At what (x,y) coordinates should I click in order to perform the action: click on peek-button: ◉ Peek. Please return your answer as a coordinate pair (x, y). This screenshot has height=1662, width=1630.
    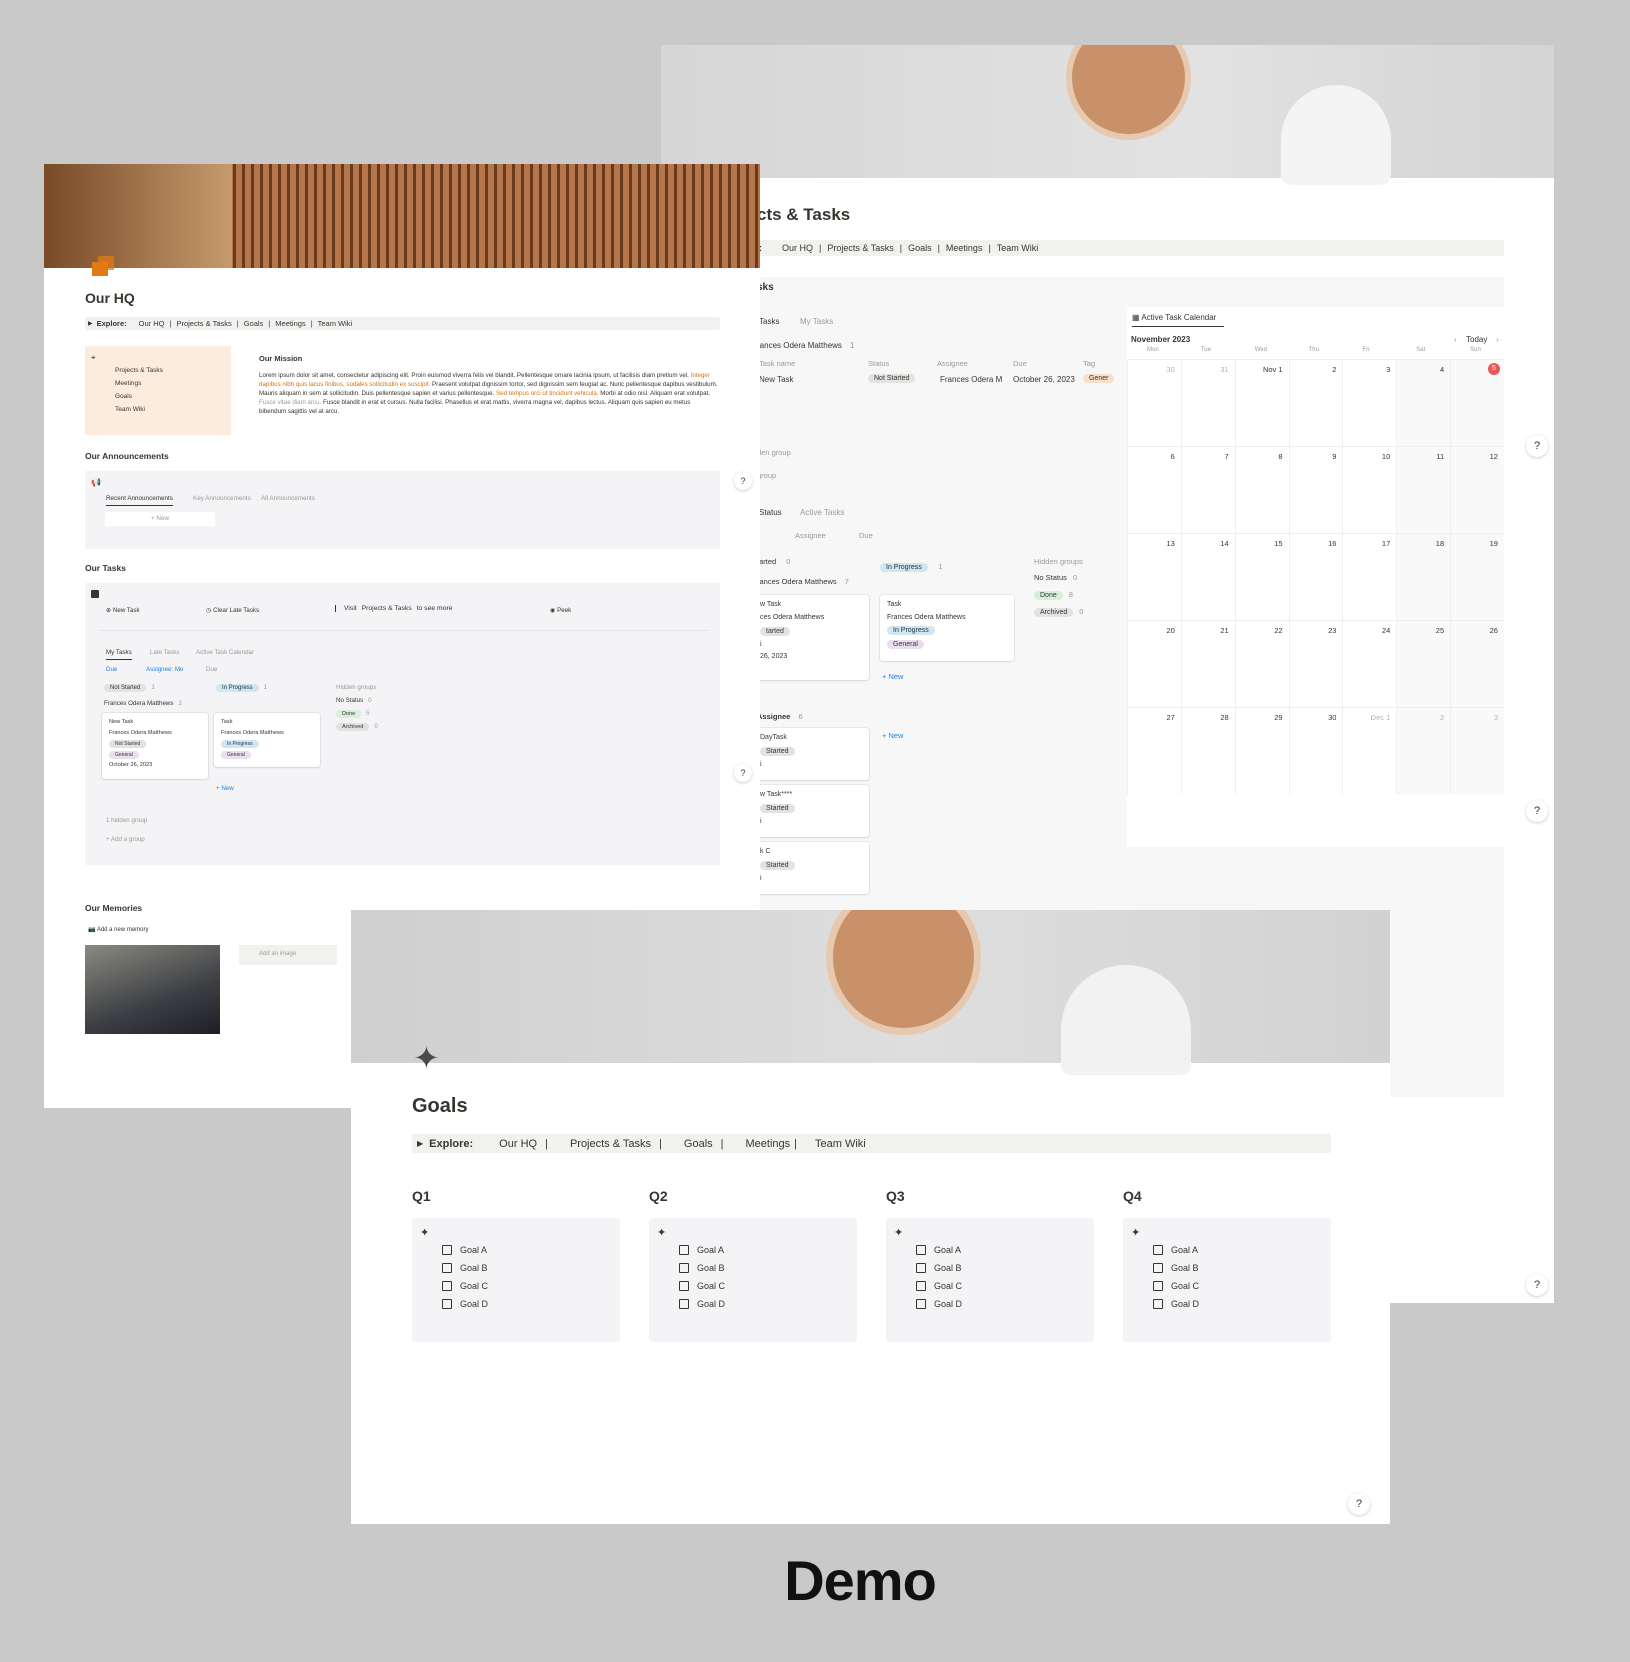
    Looking at the image, I should click on (560, 610).